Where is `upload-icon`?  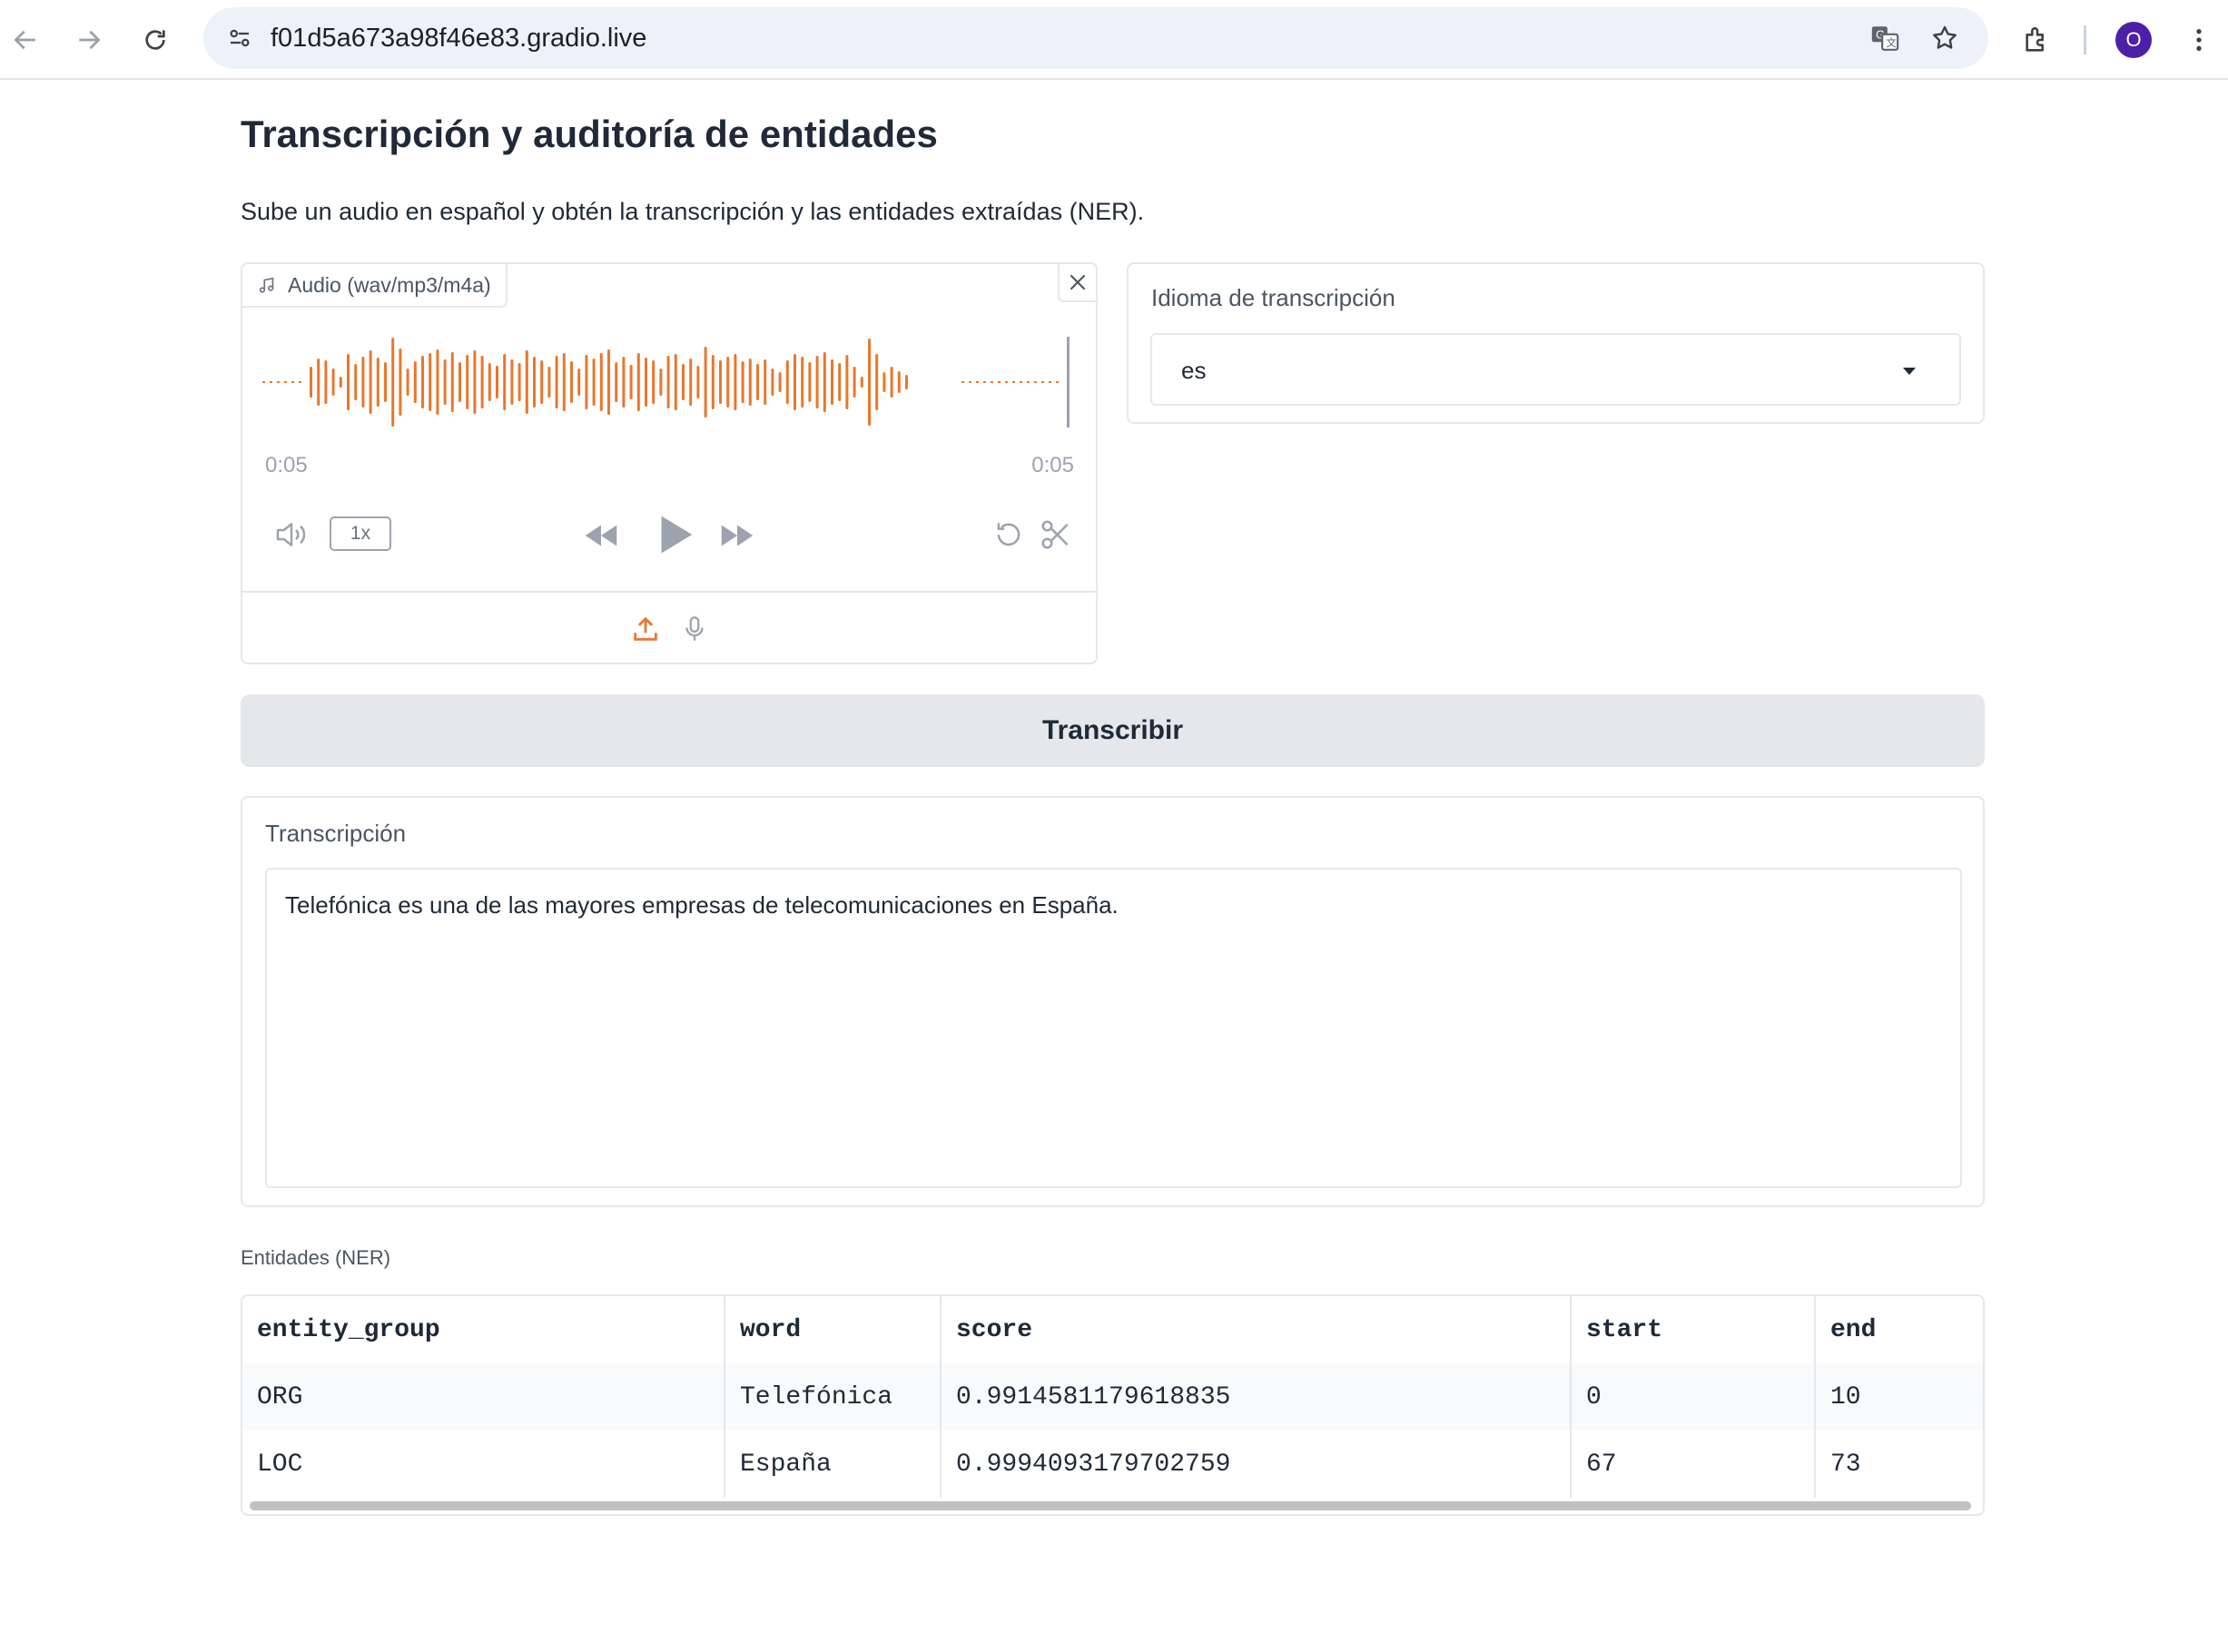
upload-icon is located at coordinates (645, 628).